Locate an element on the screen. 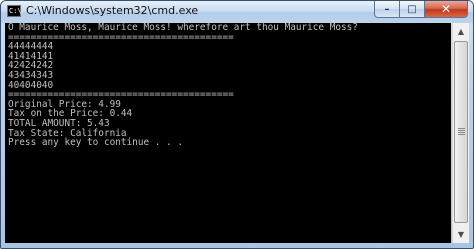 The width and height of the screenshot is (474, 249). minimize-icon: – is located at coordinates (387, 9).